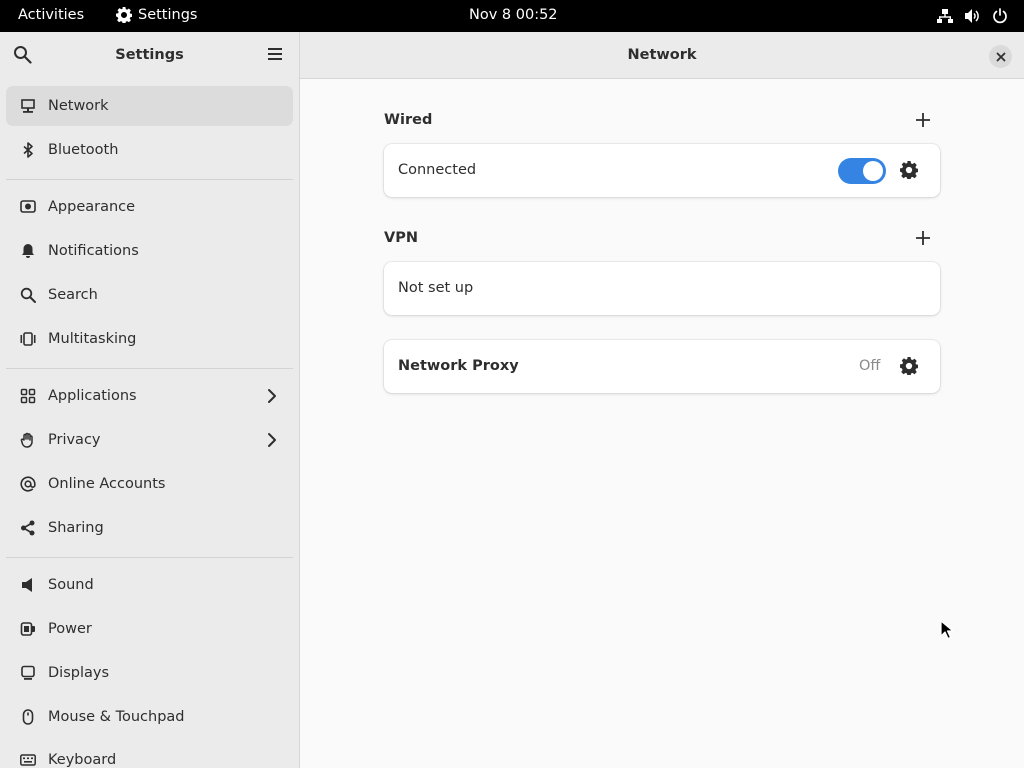 Image resolution: width=1024 pixels, height=768 pixels. I want to click on sidebar-item-network: Network, so click(149, 106).